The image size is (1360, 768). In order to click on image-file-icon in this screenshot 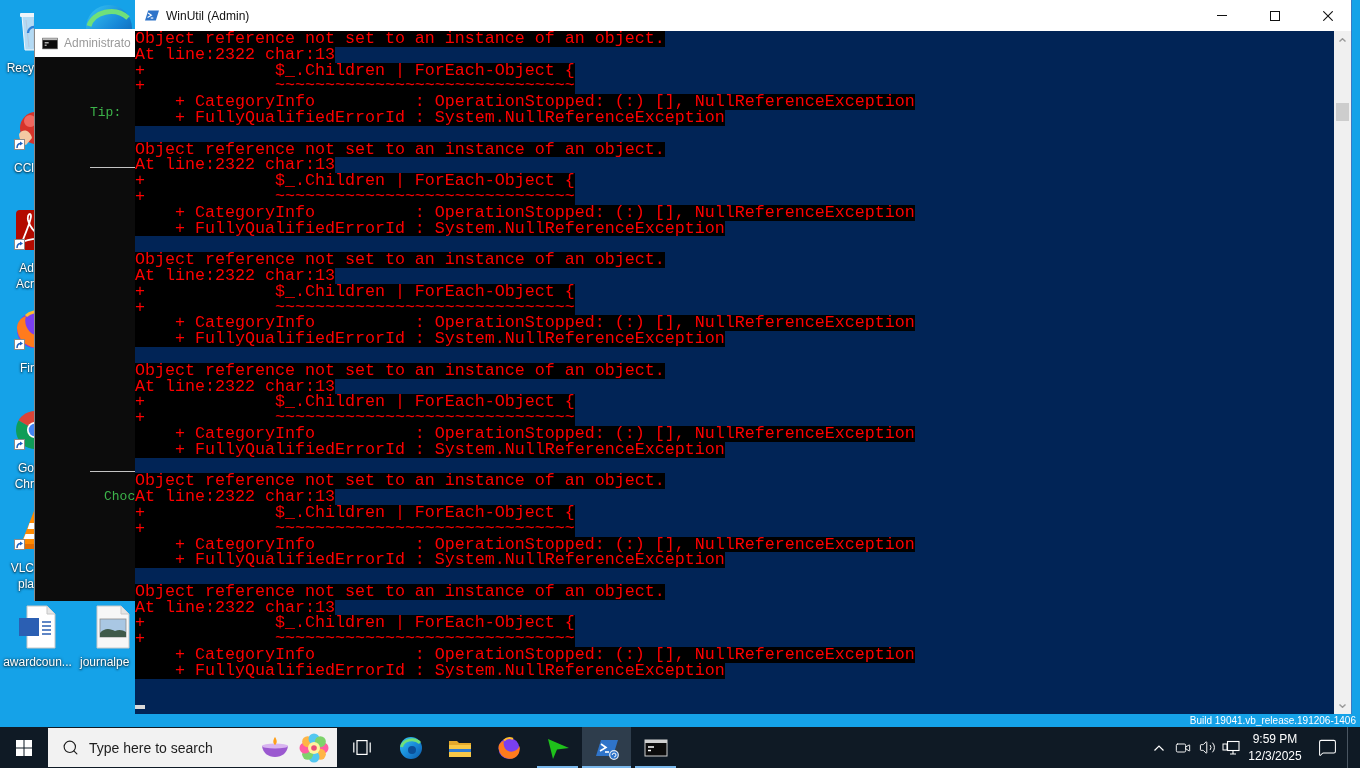, I will do `click(113, 627)`.